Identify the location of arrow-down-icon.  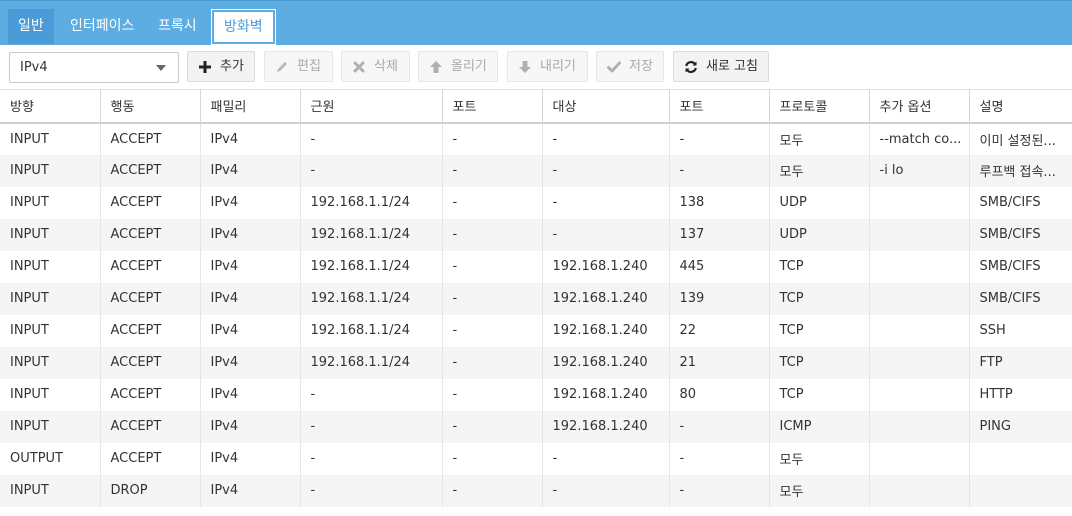
(525, 67).